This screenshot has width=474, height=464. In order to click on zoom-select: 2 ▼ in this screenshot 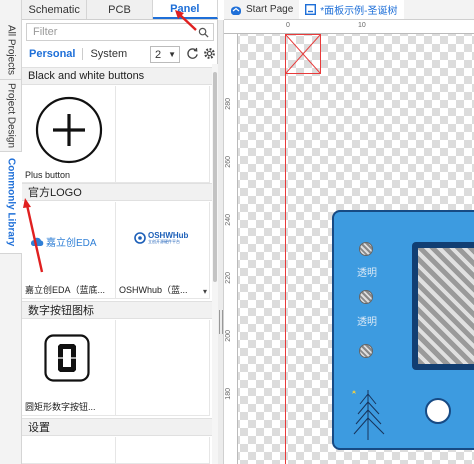, I will do `click(165, 54)`.